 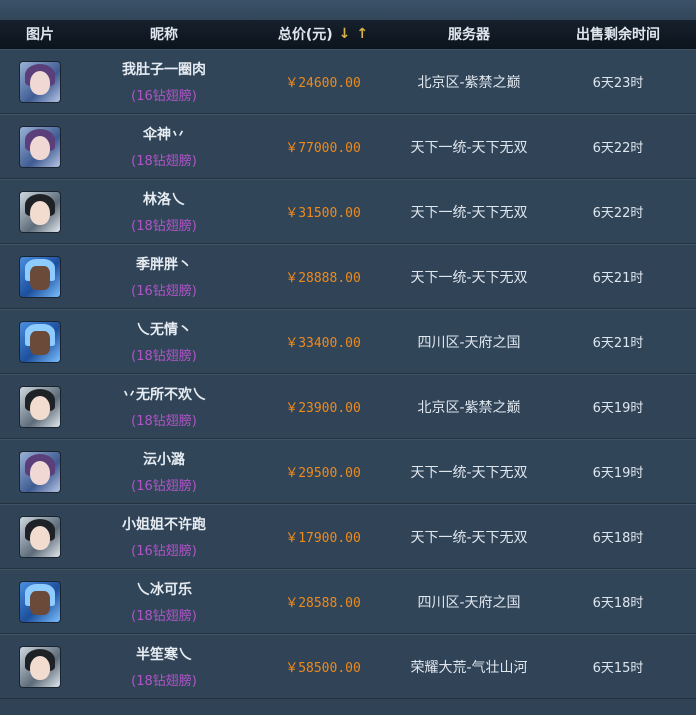 I want to click on price-cell: ￥77000.00, so click(x=323, y=148).